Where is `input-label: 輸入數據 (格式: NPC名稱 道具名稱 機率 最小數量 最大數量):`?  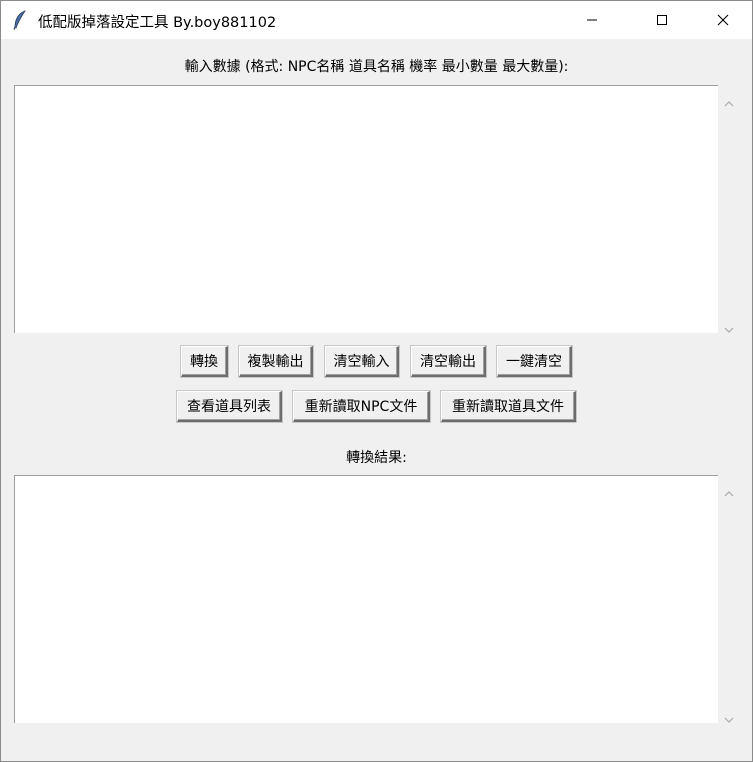 input-label: 輸入數據 (格式: NPC名稱 道具名稱 機率 最小數量 最大數量): is located at coordinates (376, 67).